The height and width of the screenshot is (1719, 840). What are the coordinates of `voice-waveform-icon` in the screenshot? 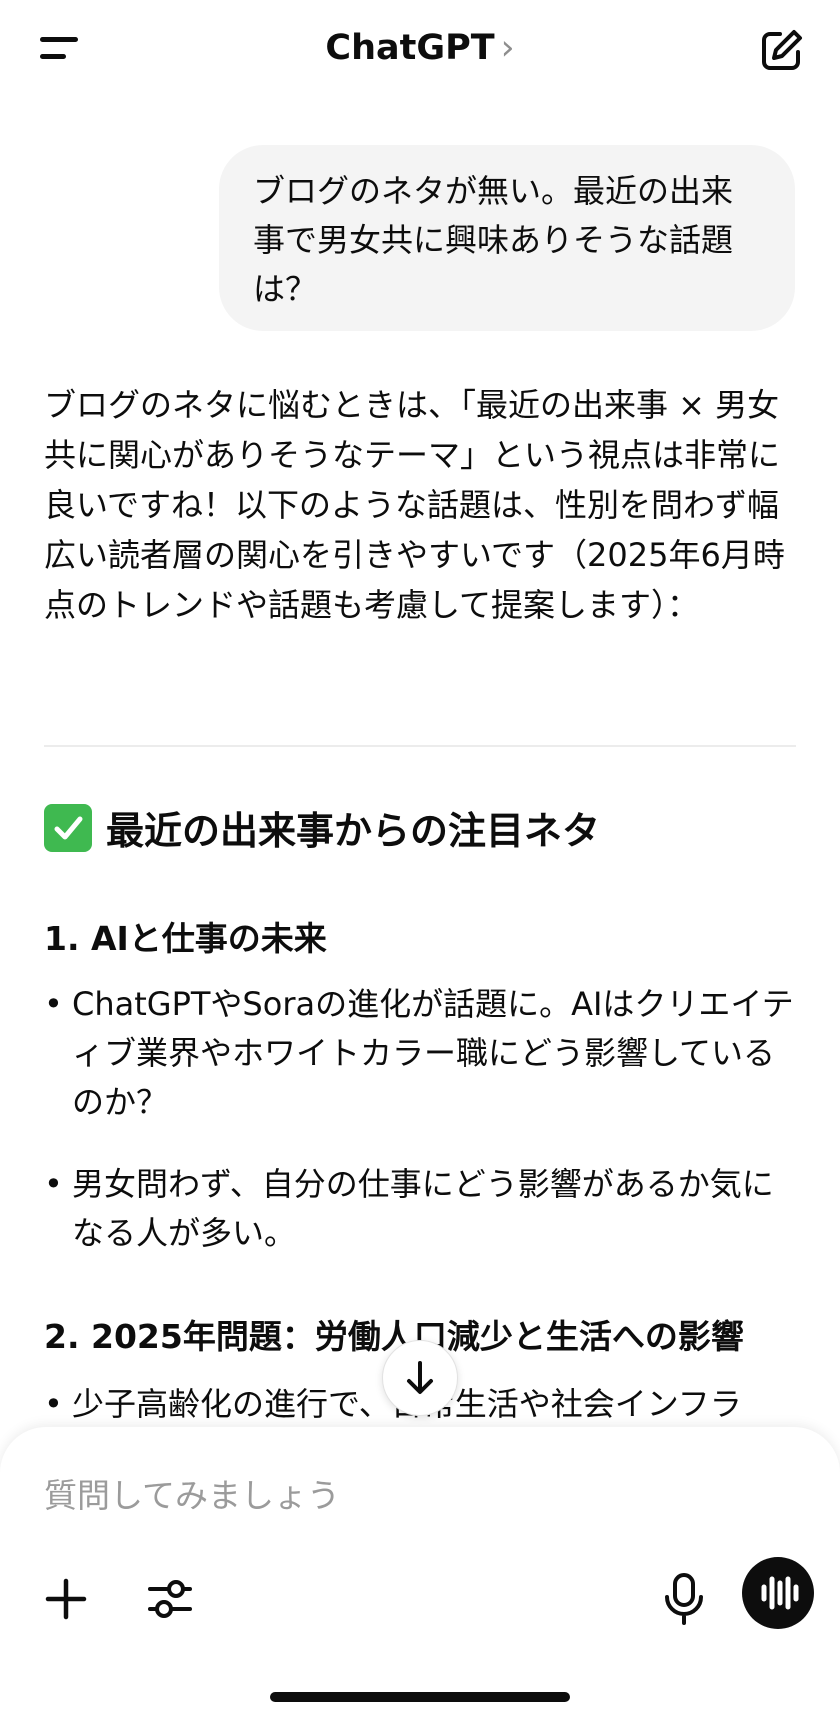 It's located at (780, 1593).